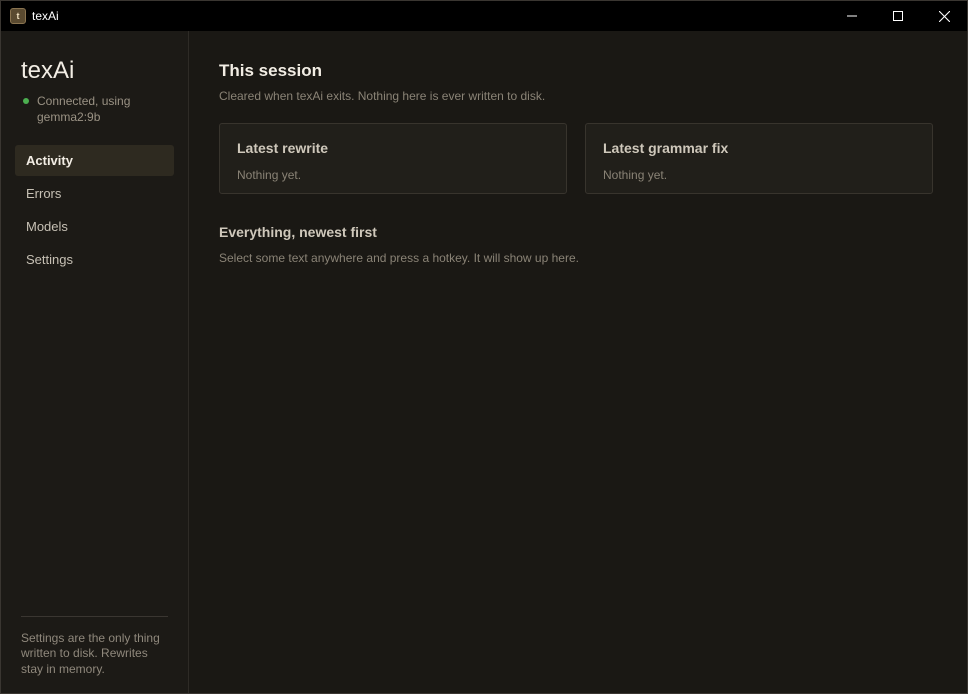 This screenshot has height=694, width=968. Describe the element at coordinates (484, 16) in the screenshot. I see `title-bar: t texAi` at that location.